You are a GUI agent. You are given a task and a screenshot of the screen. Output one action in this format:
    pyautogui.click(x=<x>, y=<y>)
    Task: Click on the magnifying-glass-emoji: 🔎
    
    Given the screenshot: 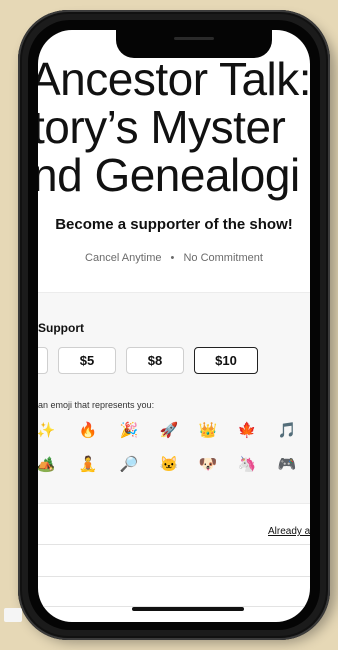 What is the action you would take?
    pyautogui.click(x=129, y=465)
    